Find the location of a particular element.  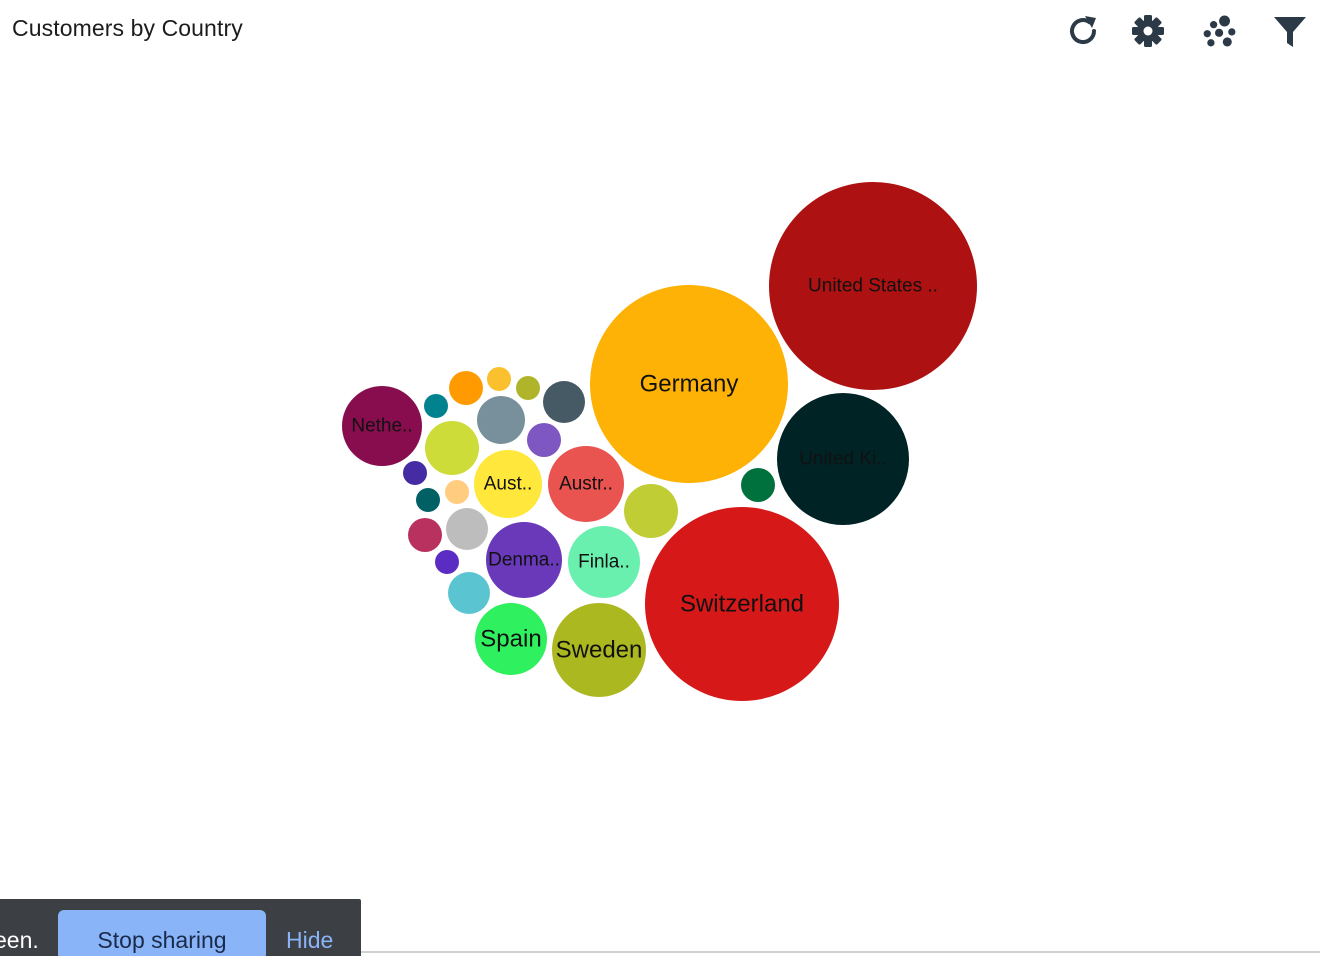

stop-sharing-button: Stop sharing is located at coordinates (162, 933).